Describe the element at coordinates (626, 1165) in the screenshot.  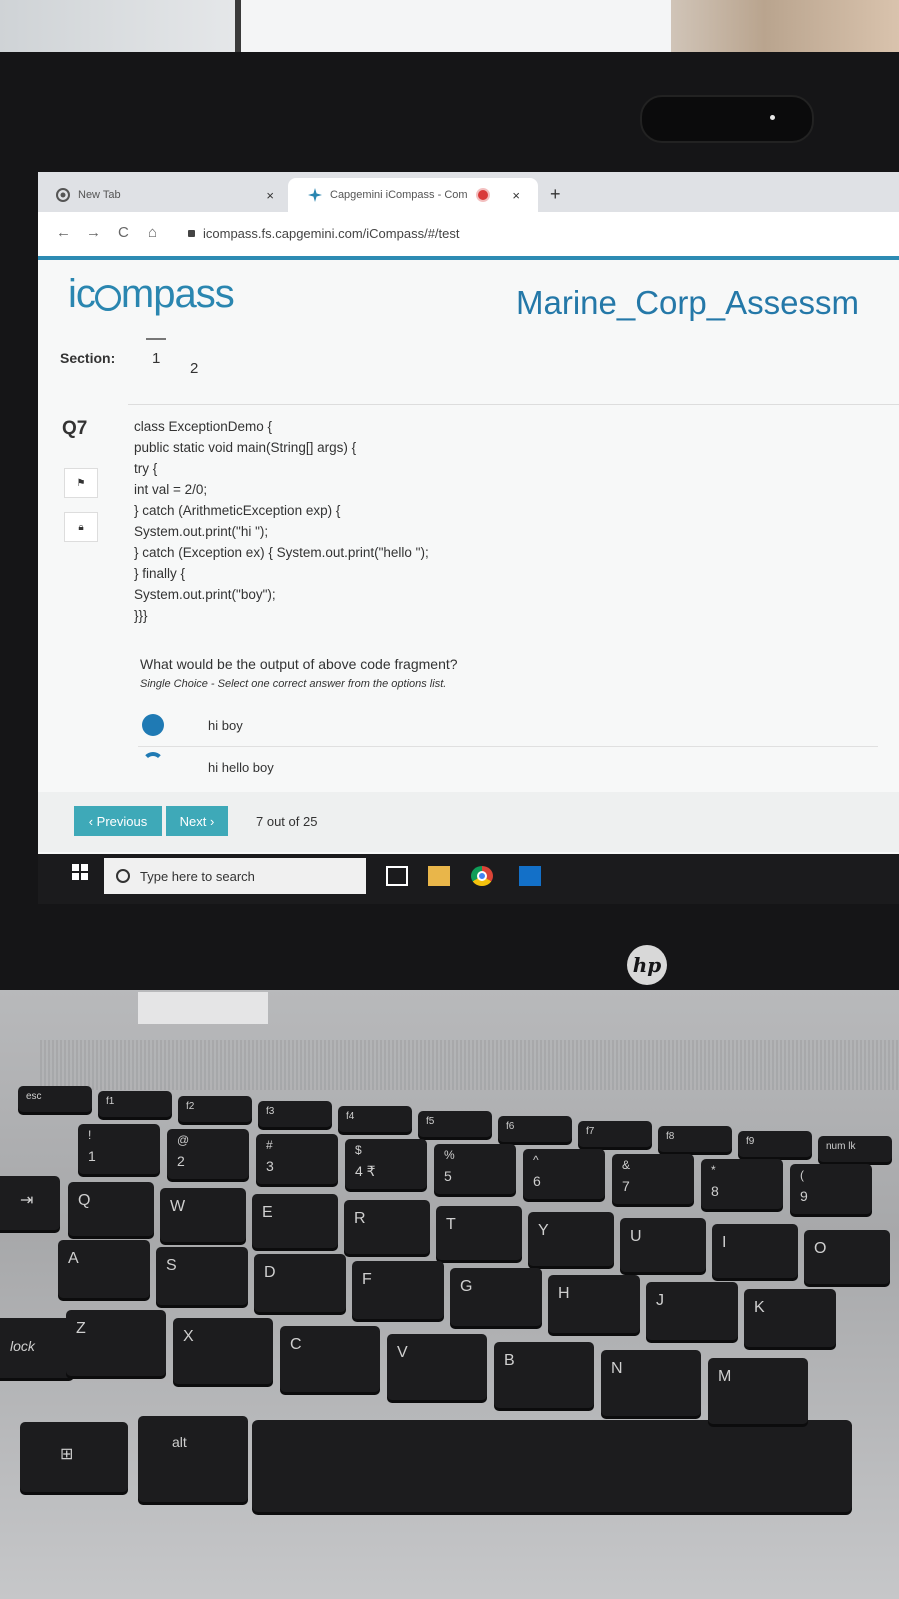
I see `key-symbol: &` at that location.